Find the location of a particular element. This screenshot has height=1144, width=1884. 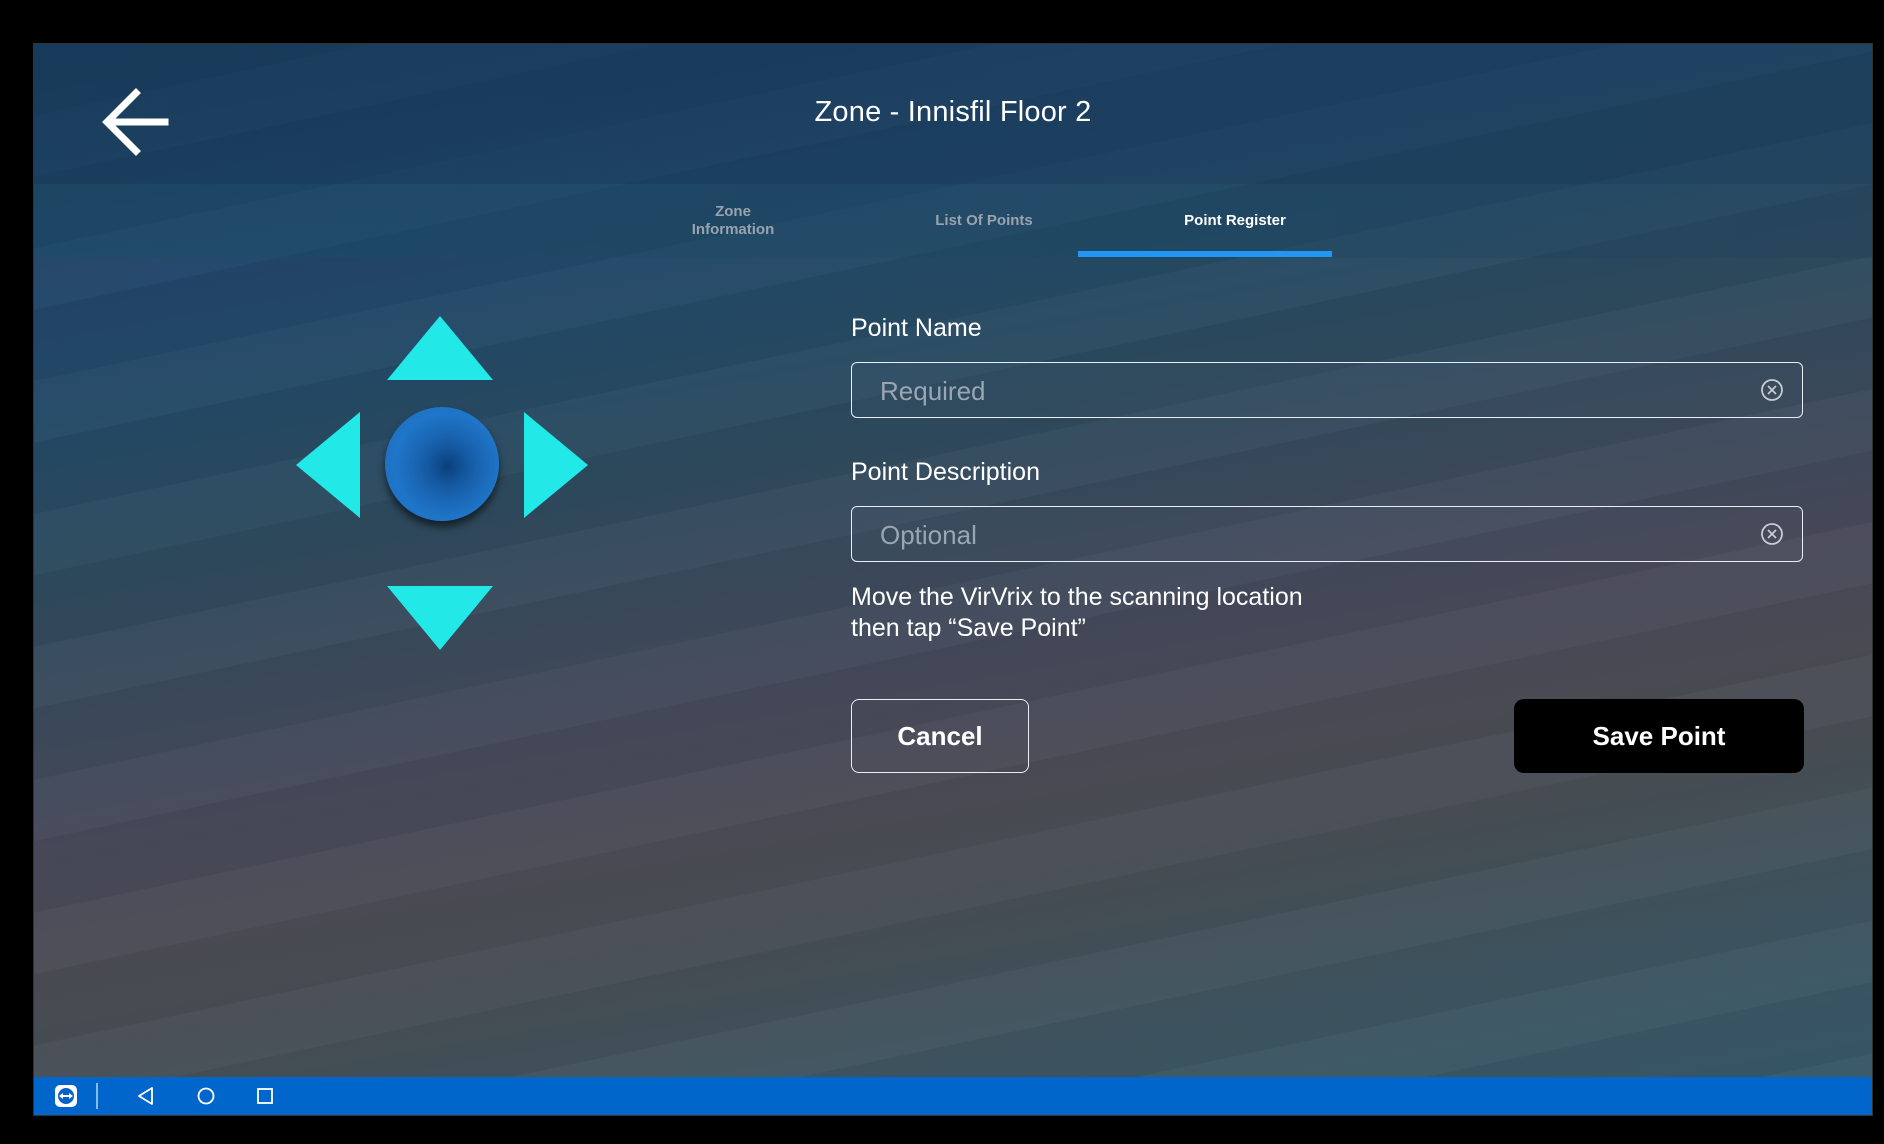

arrow-up-icon is located at coordinates (440, 348).